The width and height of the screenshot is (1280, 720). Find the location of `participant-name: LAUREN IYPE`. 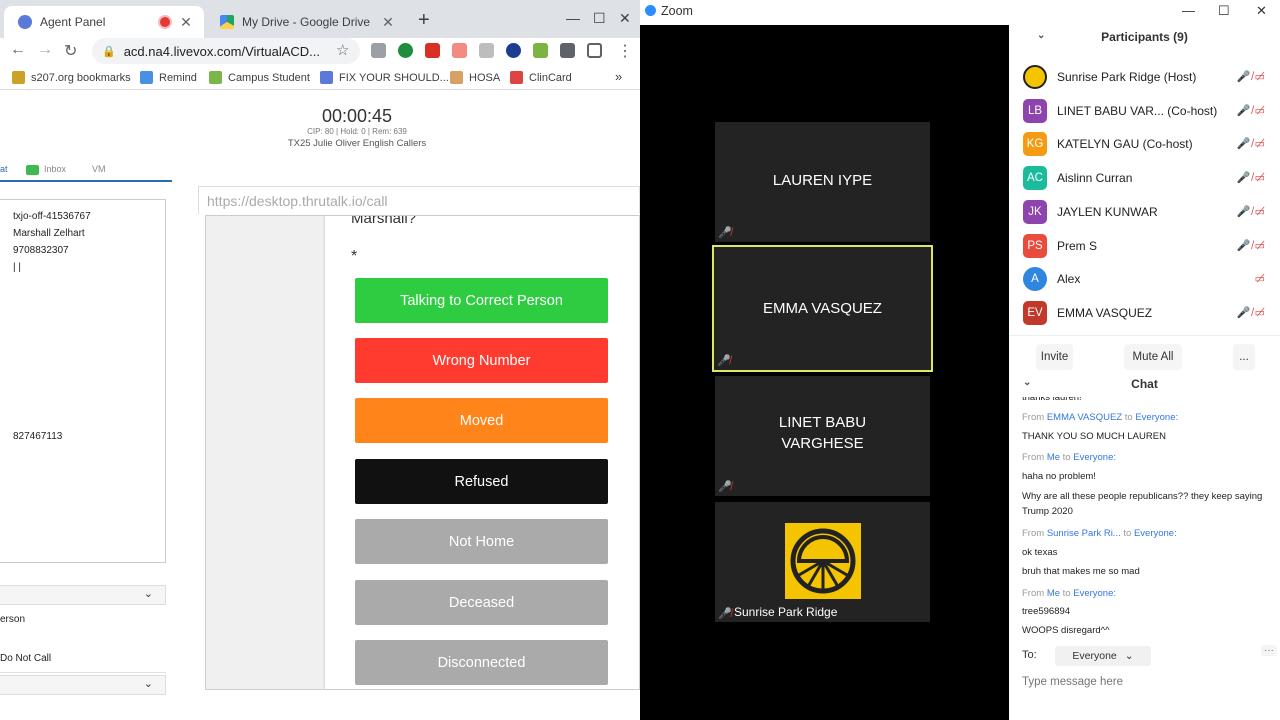

participant-name: LAUREN IYPE is located at coordinates (822, 180).